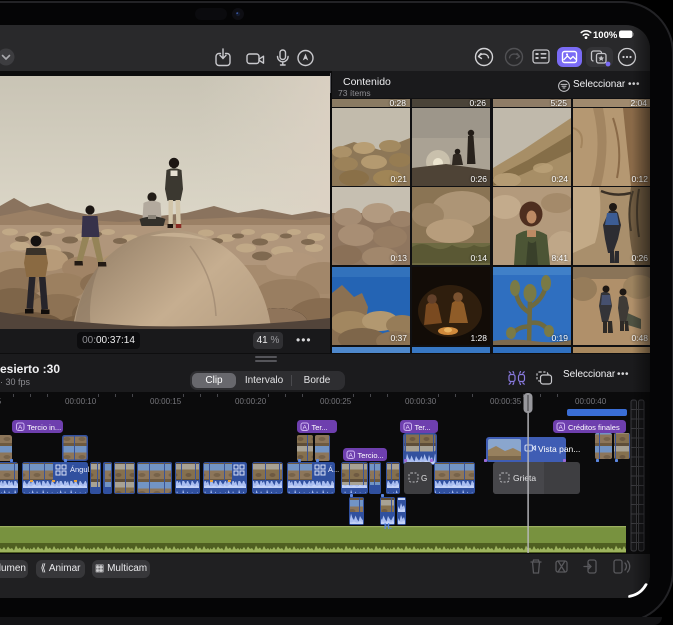  What do you see at coordinates (388, 526) in the screenshot?
I see `svg-text: H.` at bounding box center [388, 526].